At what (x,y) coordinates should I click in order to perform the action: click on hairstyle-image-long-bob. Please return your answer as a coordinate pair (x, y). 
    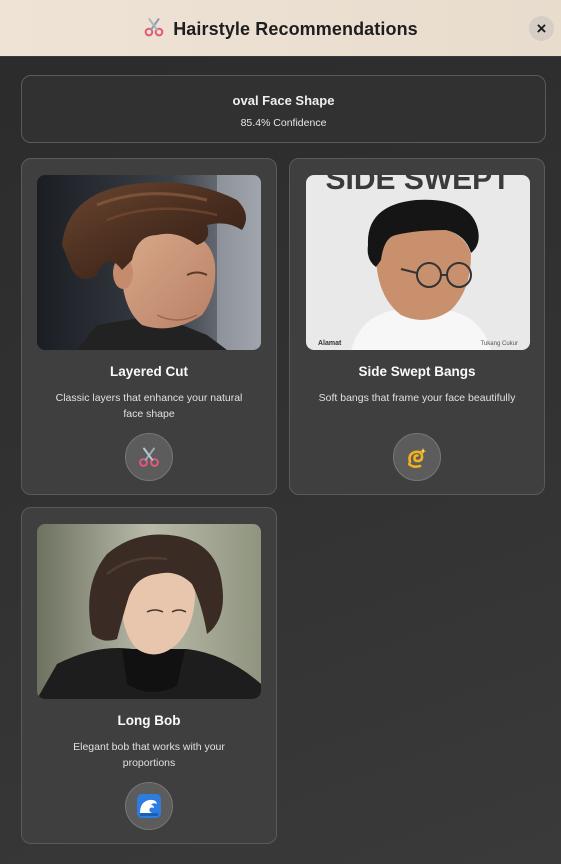
    Looking at the image, I should click on (149, 611).